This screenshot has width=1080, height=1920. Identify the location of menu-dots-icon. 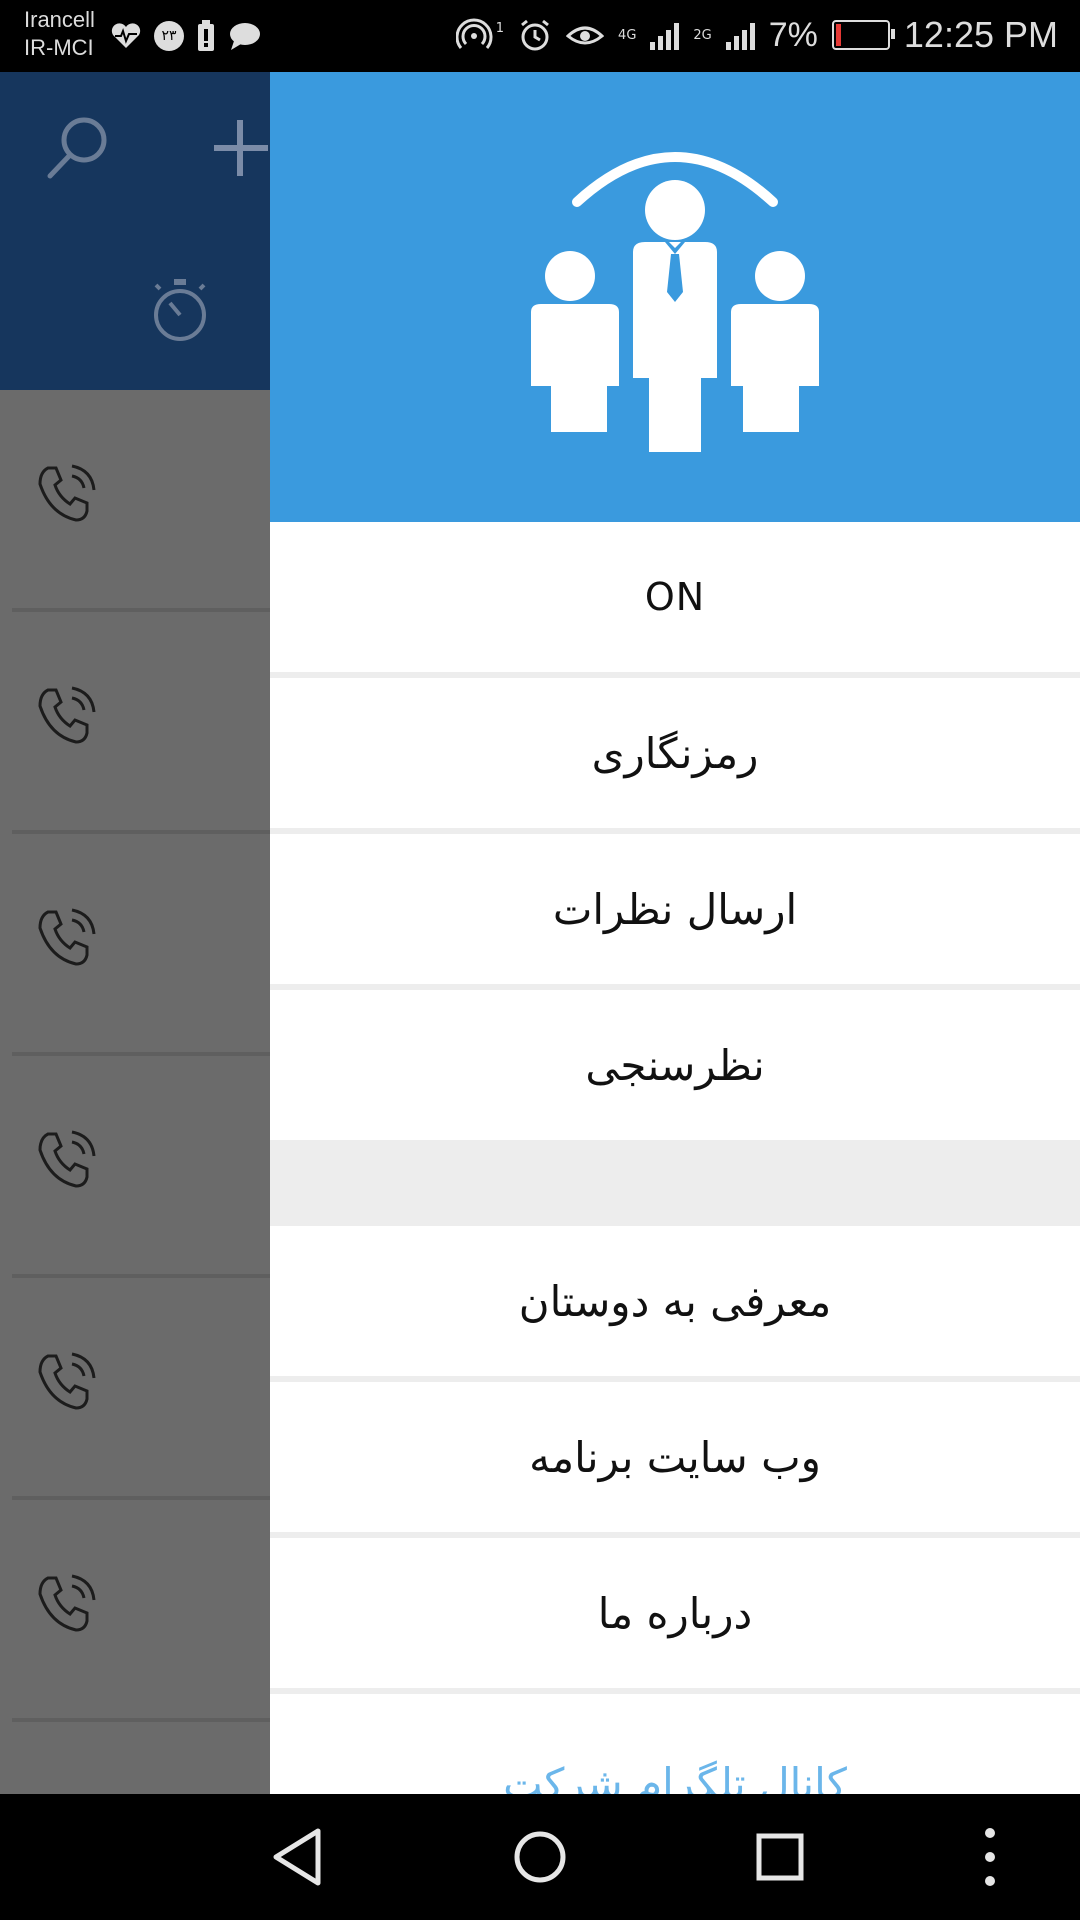
(990, 1857).